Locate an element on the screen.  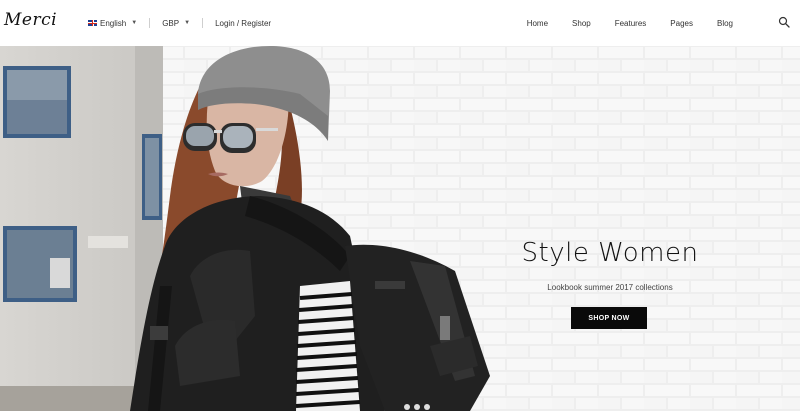
language-selector: English ▼ is located at coordinates (112, 23).